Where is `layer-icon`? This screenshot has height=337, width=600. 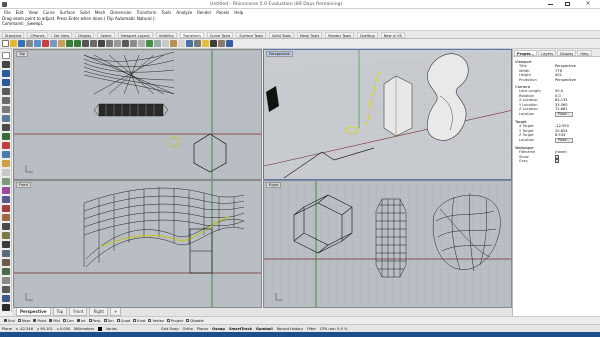
layer-icon is located at coordinates (189, 43).